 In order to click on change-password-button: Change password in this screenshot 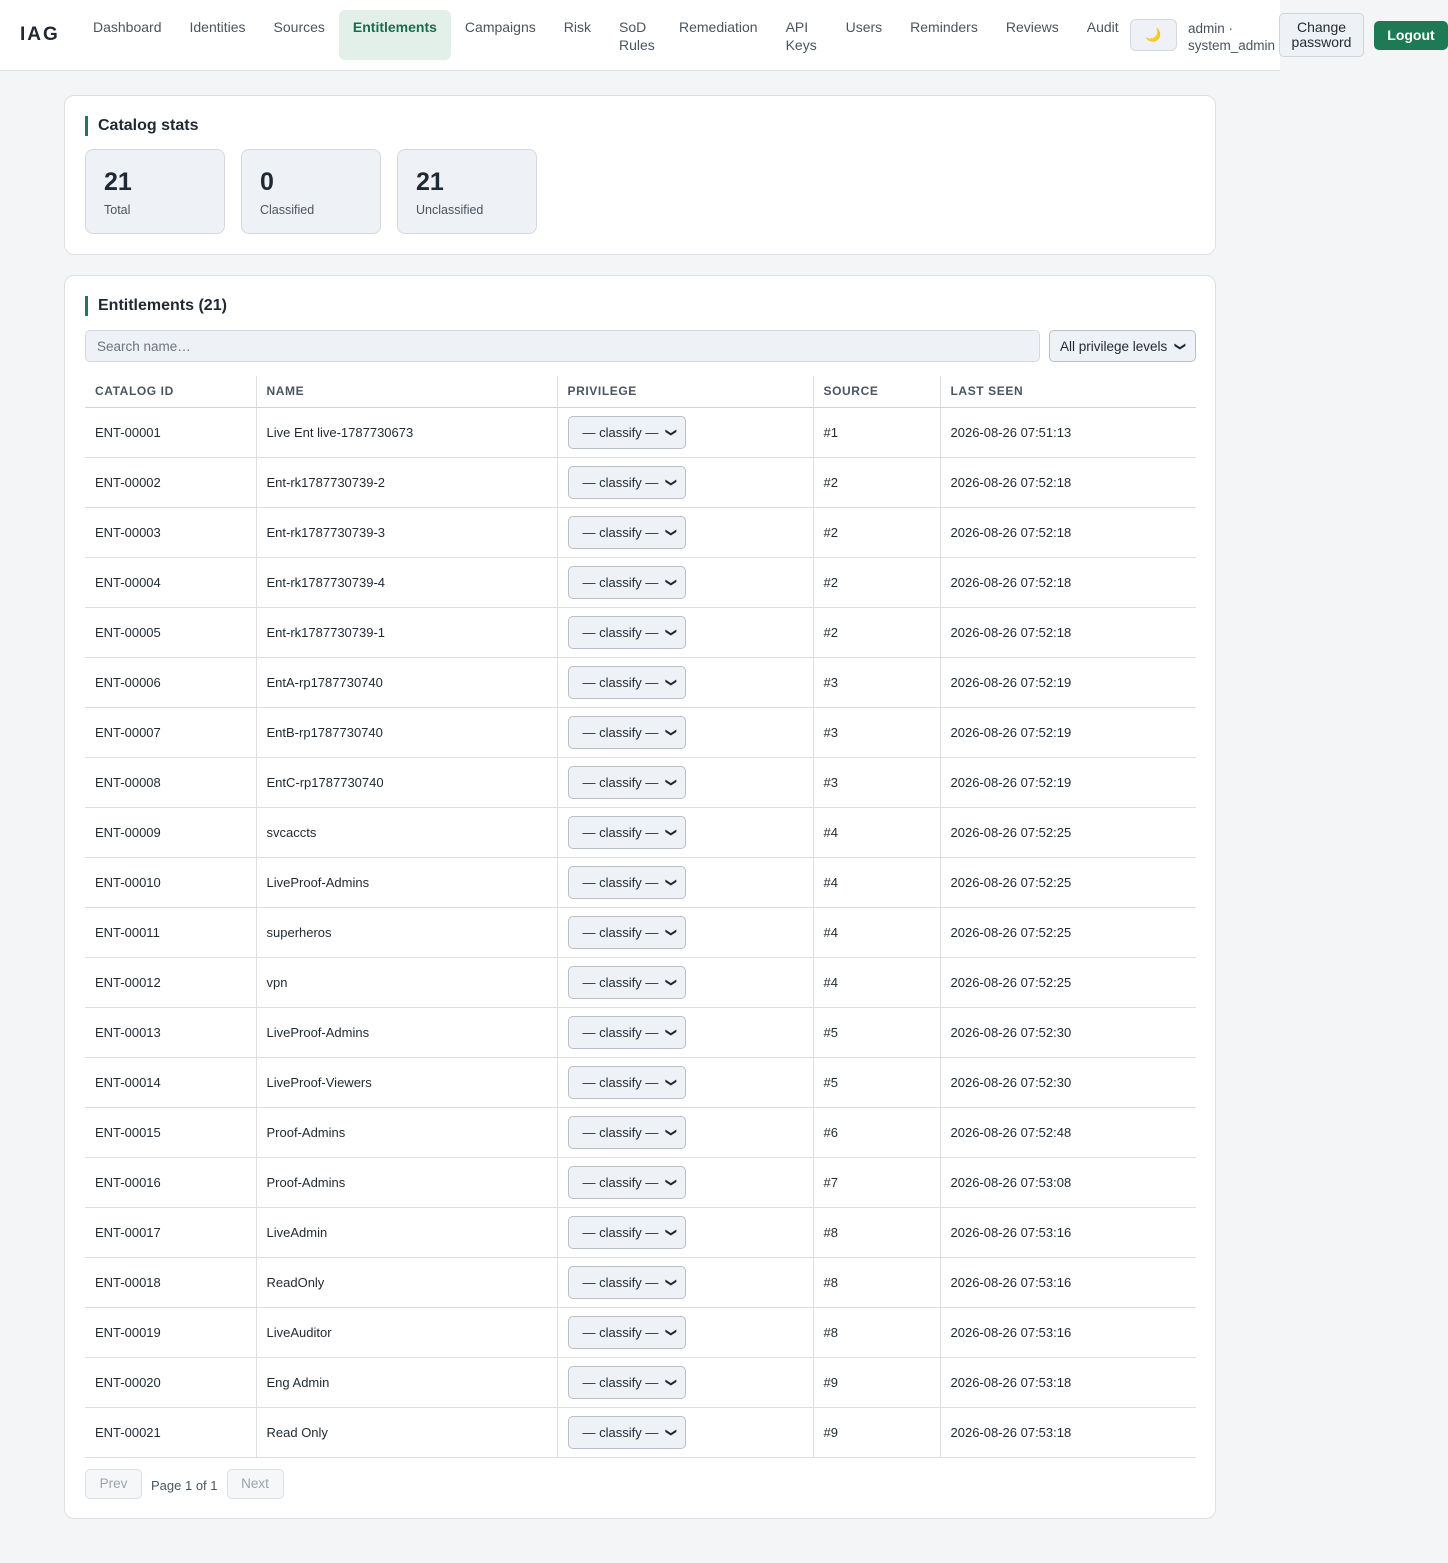, I will do `click(1321, 35)`.